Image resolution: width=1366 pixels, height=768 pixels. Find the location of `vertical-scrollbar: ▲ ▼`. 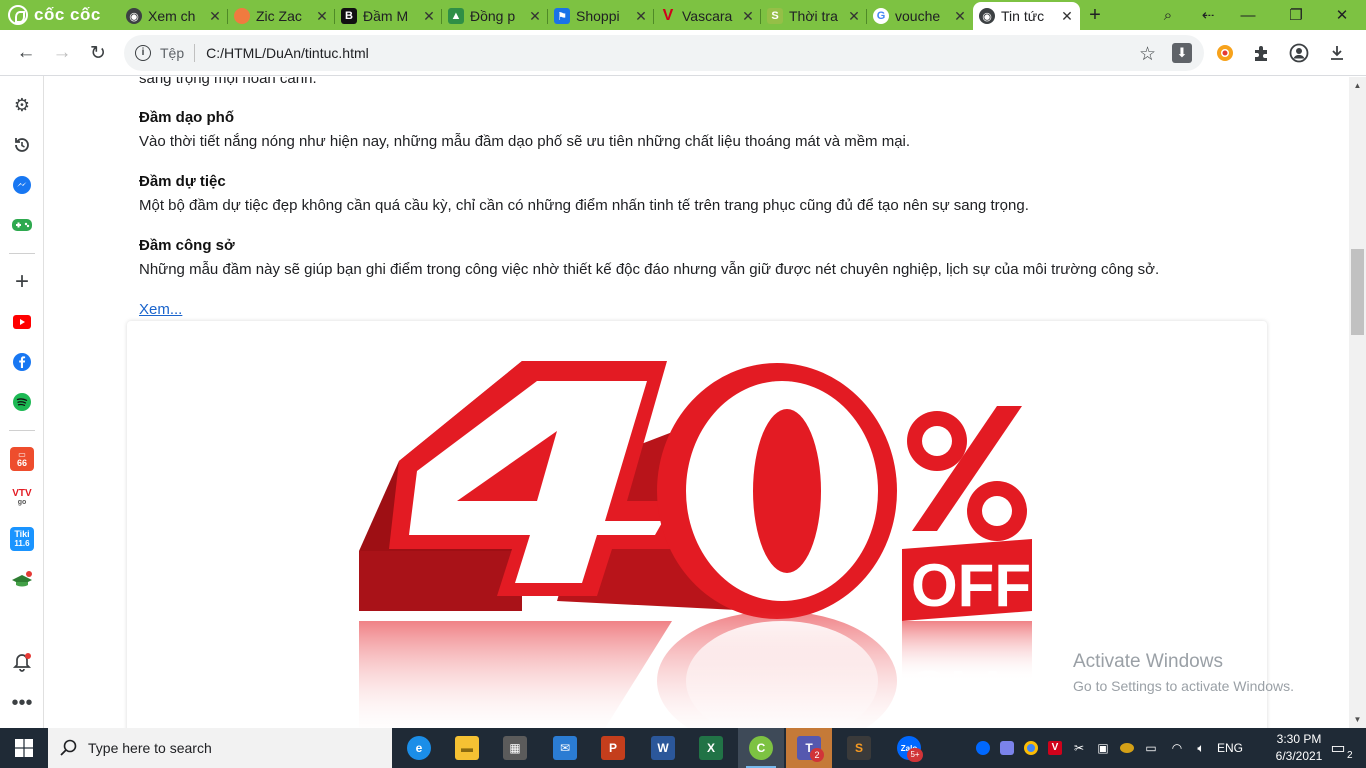

vertical-scrollbar: ▲ ▼ is located at coordinates (1357, 402).